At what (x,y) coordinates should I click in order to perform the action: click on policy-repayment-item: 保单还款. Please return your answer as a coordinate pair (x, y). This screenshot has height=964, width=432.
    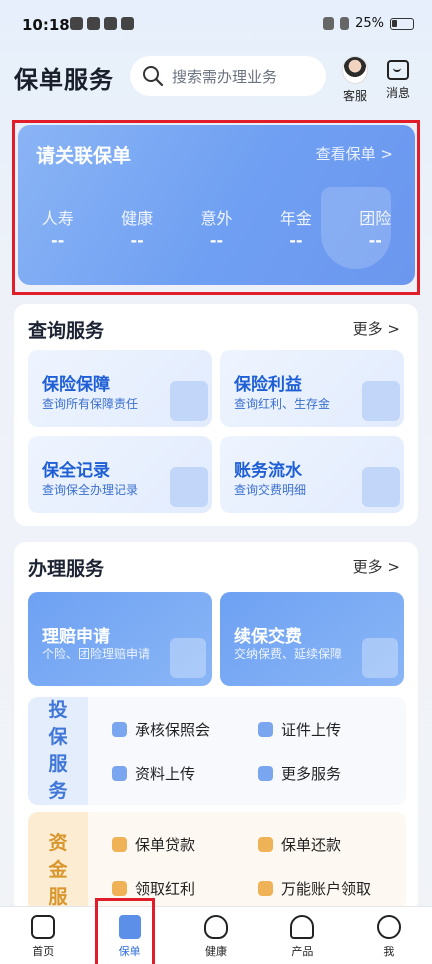
    Looking at the image, I should click on (299, 844).